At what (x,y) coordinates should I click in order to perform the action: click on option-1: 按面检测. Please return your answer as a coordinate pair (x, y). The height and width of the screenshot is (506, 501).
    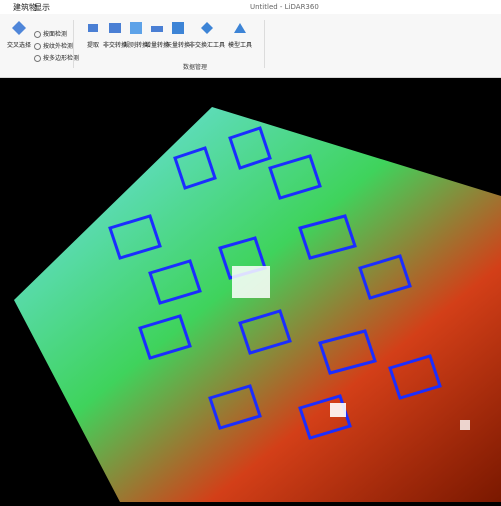
    Looking at the image, I should click on (50, 34).